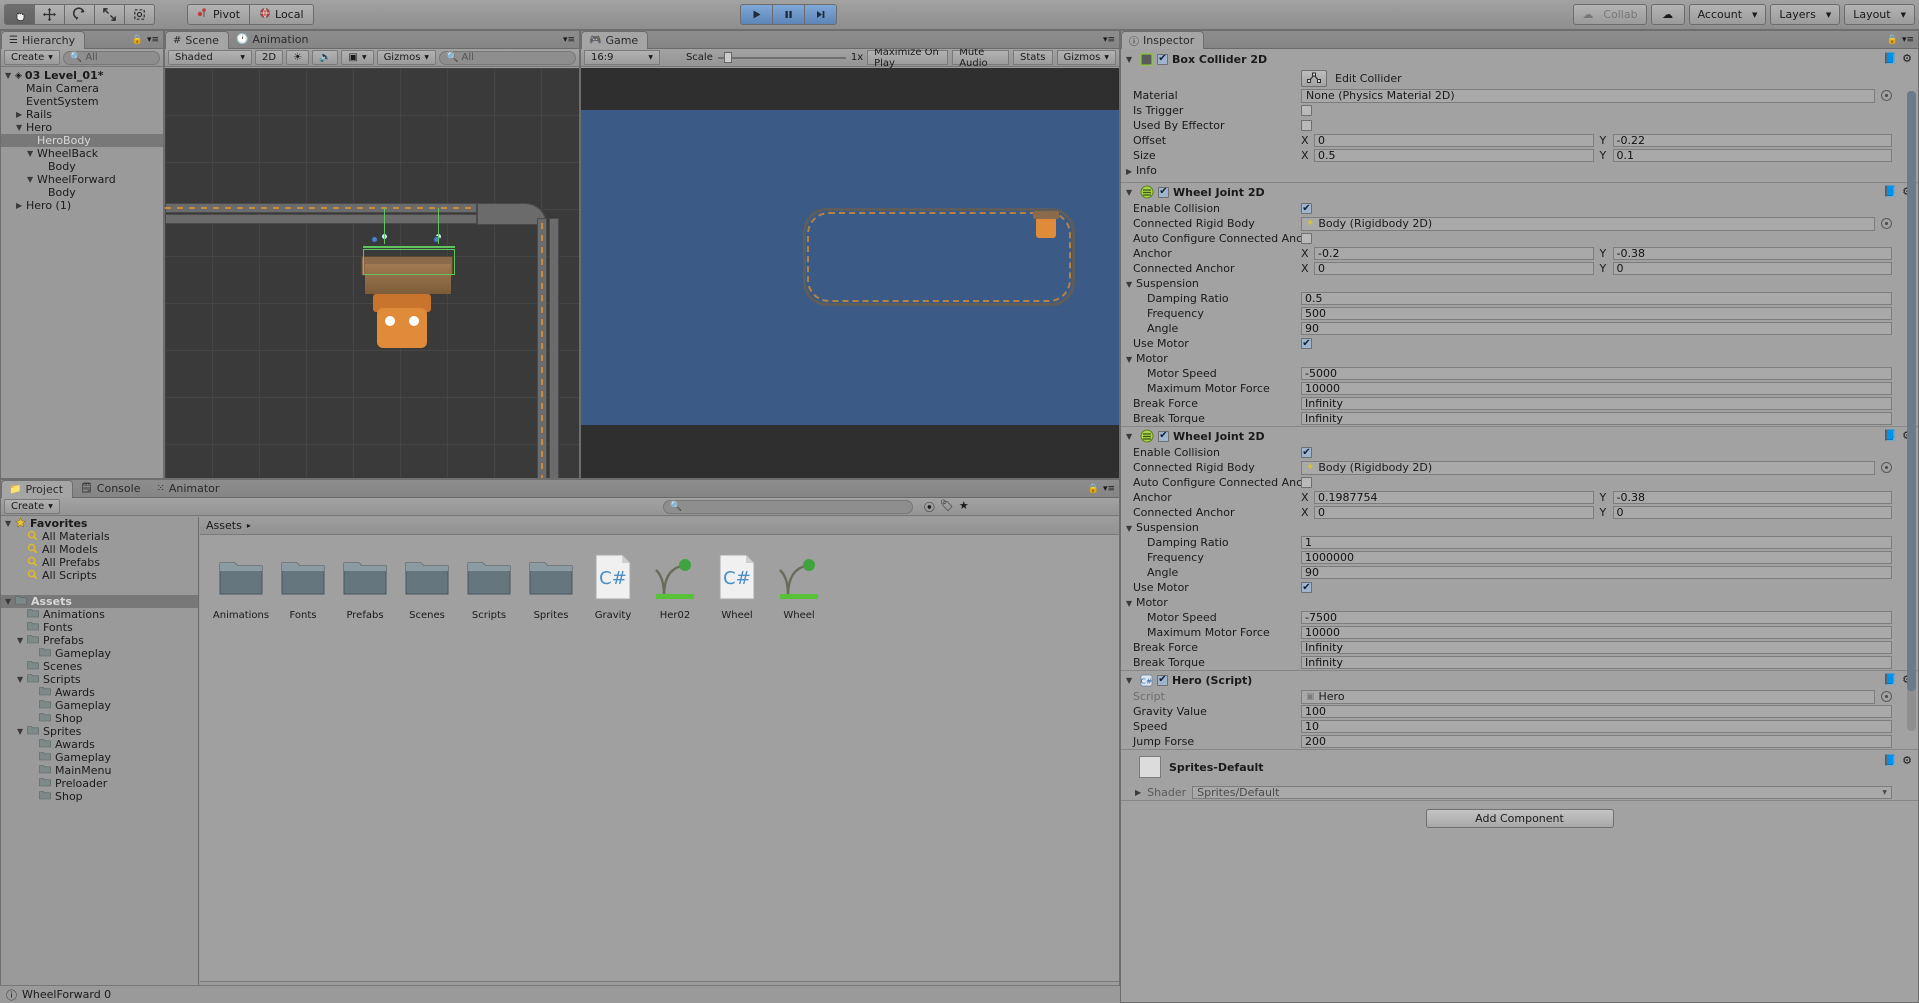 This screenshot has height=1003, width=1919. Describe the element at coordinates (1886, 223) in the screenshot. I see `connected-rigid-body-object-picker` at that location.